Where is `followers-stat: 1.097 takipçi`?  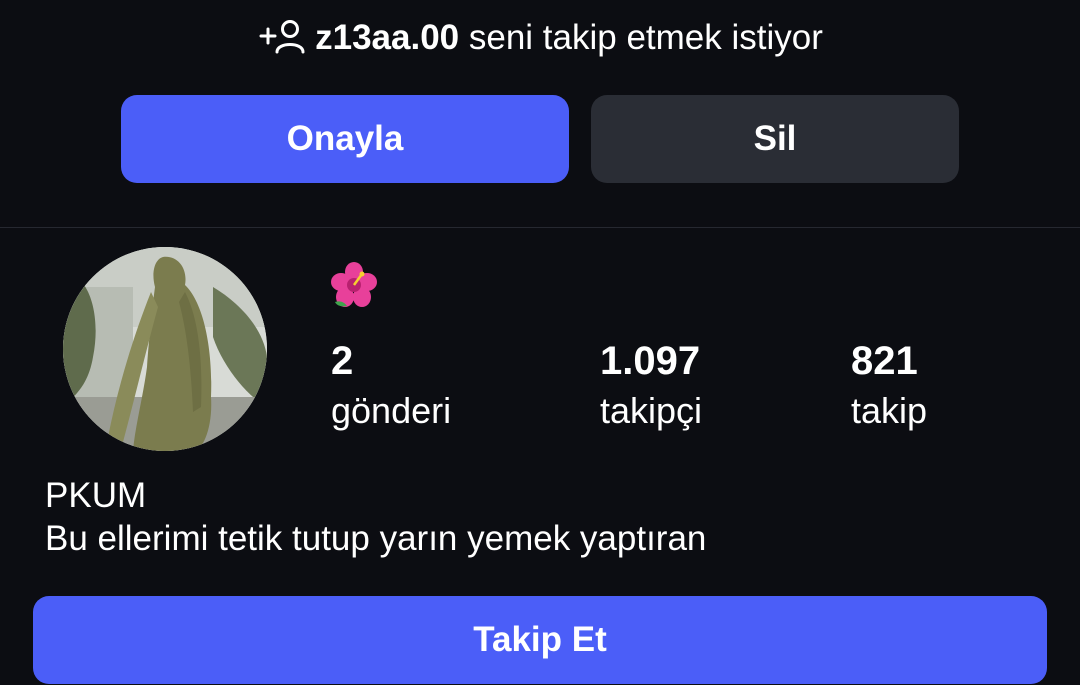
followers-stat: 1.097 takipçi is located at coordinates (651, 386).